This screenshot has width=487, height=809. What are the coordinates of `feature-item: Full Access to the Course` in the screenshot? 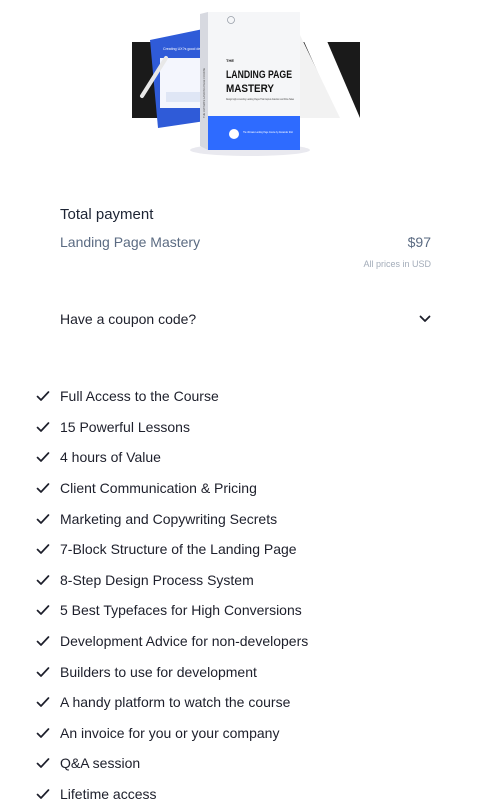 It's located at (172, 396).